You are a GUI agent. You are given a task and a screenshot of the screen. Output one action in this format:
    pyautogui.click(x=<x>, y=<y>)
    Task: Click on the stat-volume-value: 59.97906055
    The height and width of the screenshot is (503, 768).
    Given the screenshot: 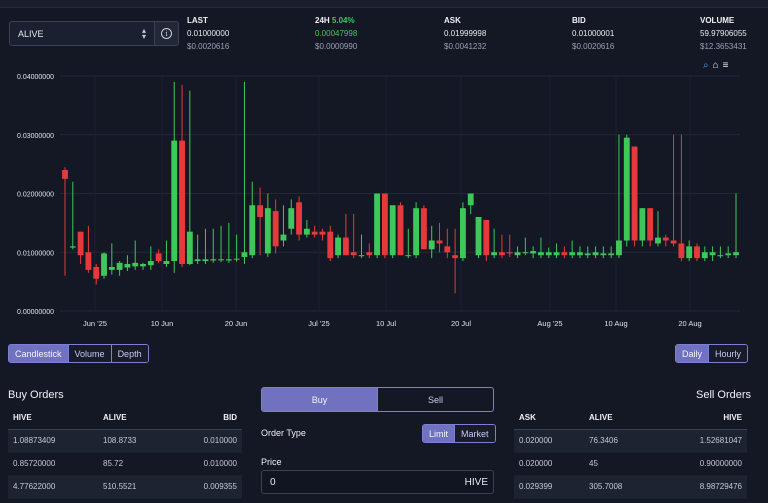 What is the action you would take?
    pyautogui.click(x=723, y=33)
    